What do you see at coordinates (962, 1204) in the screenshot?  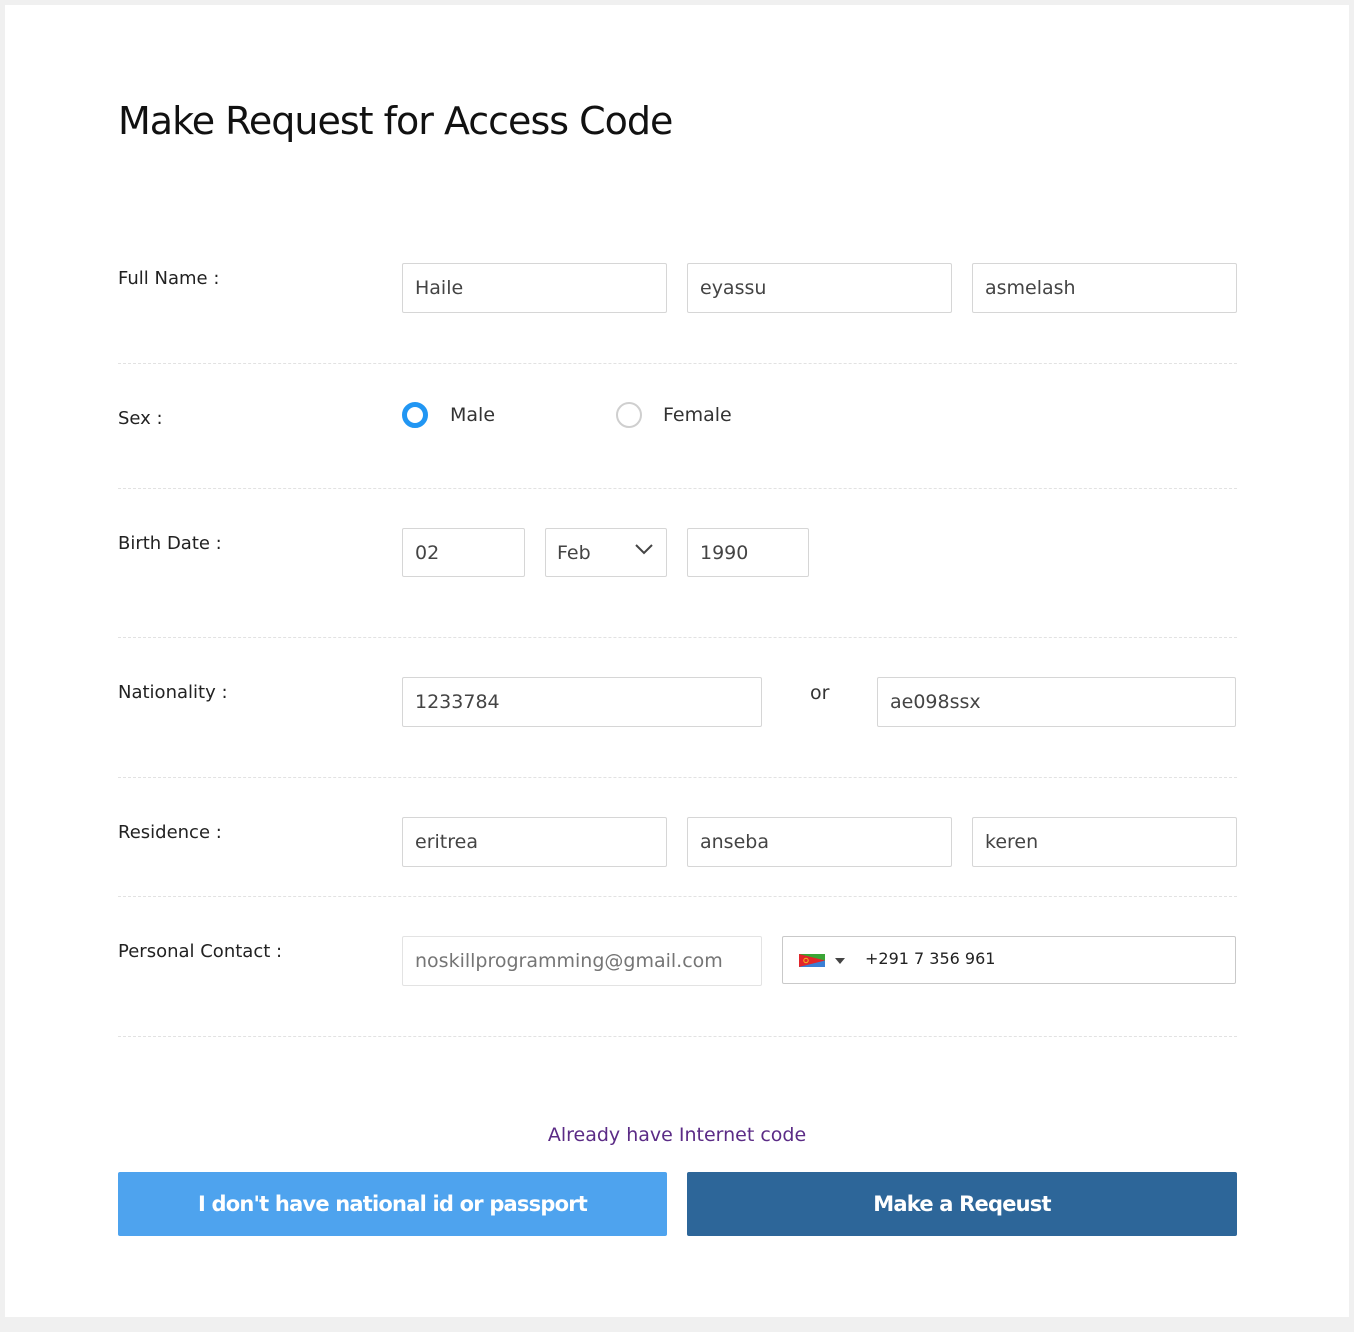 I see `make-request-button: Make a Reqeust` at bounding box center [962, 1204].